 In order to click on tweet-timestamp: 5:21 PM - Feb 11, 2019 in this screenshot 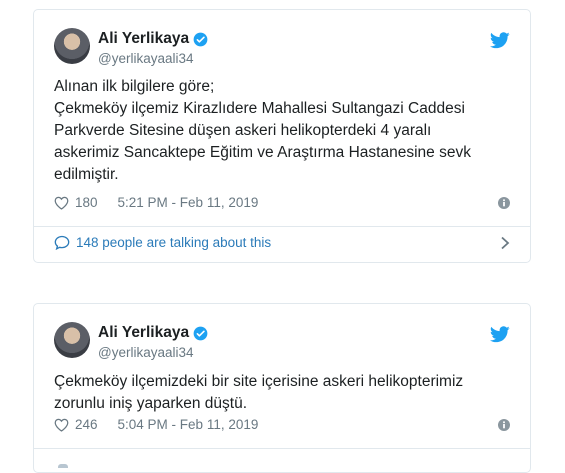, I will do `click(188, 202)`.